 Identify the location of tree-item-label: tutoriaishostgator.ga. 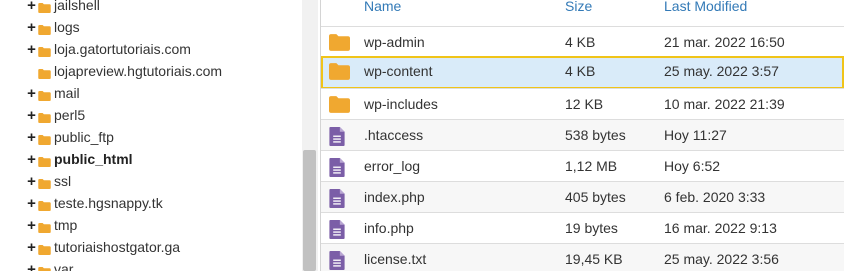
(117, 247).